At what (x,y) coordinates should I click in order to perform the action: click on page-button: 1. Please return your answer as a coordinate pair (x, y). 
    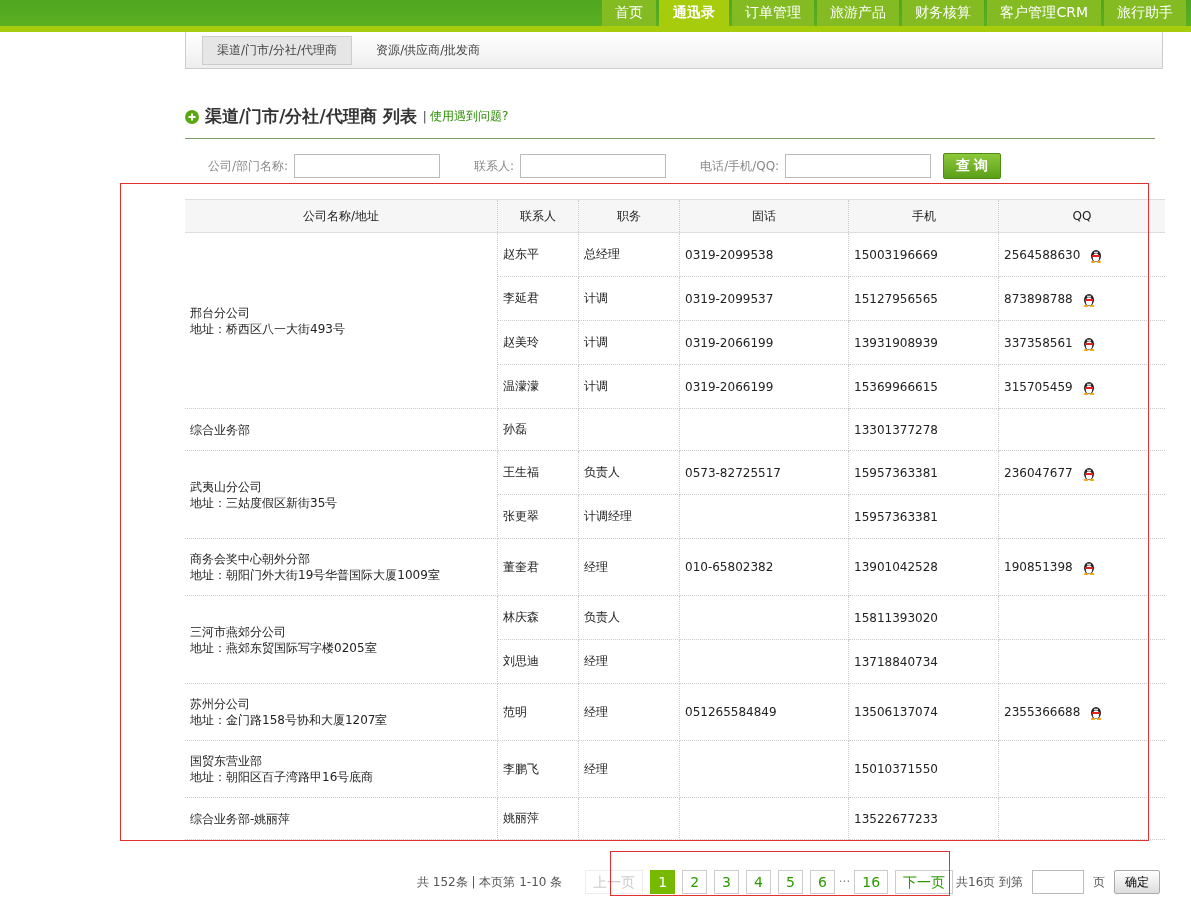
    Looking at the image, I should click on (663, 882).